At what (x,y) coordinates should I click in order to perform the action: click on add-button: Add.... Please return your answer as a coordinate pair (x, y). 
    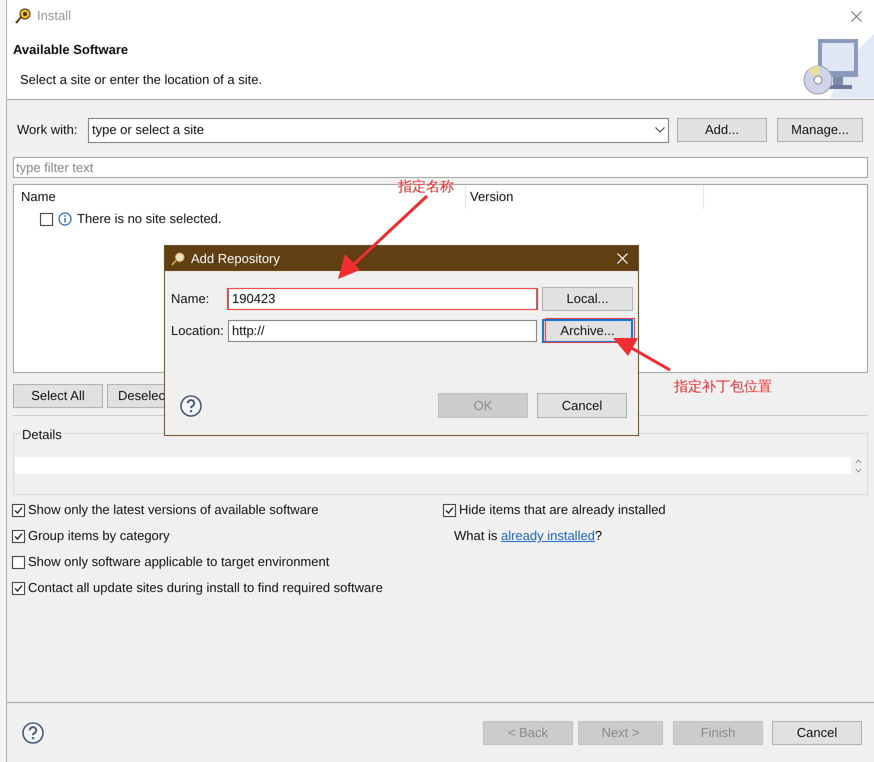
    Looking at the image, I should click on (722, 130).